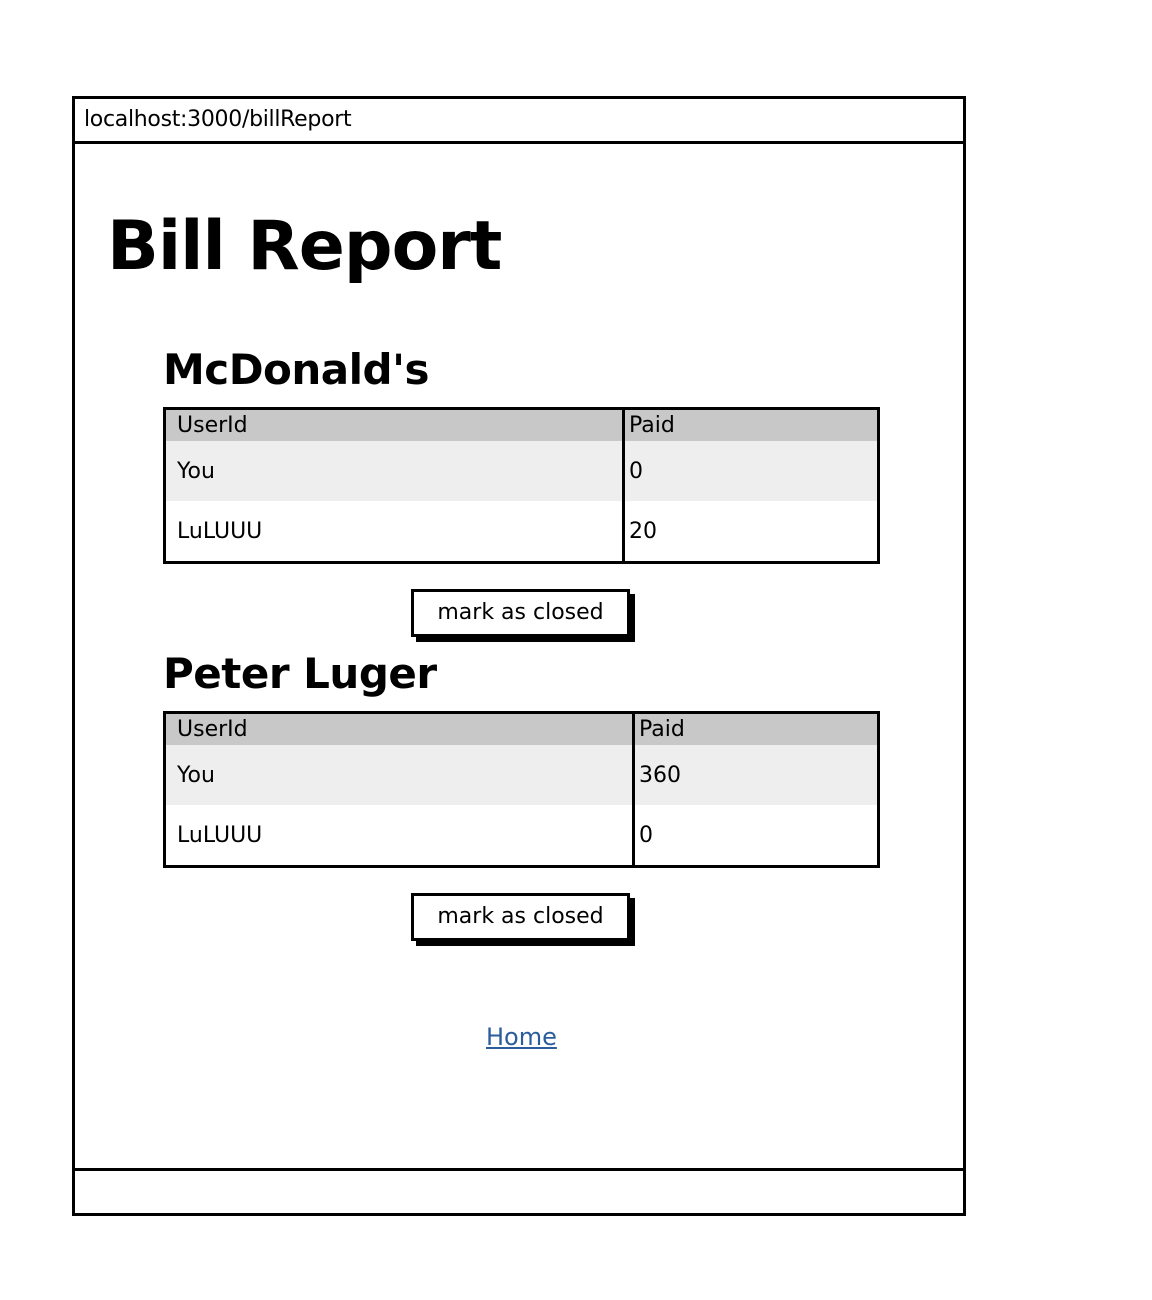 The height and width of the screenshot is (1300, 1152). I want to click on bill-table-peter-luger: UserId Paid You 360 LuLUUU 0, so click(521, 789).